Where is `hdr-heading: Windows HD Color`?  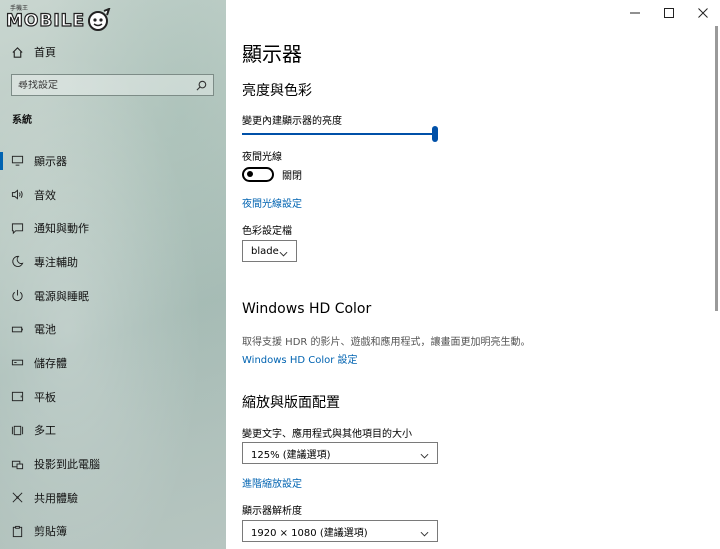 hdr-heading: Windows HD Color is located at coordinates (307, 309).